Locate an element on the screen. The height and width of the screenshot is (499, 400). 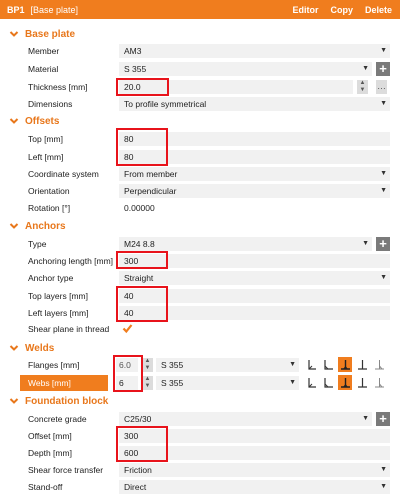
row-foundation-offset: Offset [mm] 300 is located at coordinates (200, 436).